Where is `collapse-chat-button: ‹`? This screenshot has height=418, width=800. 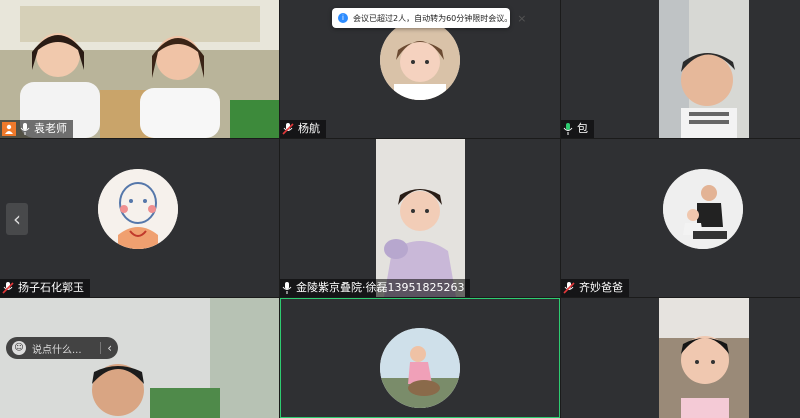
collapse-chat-button: ‹ is located at coordinates (109, 348).